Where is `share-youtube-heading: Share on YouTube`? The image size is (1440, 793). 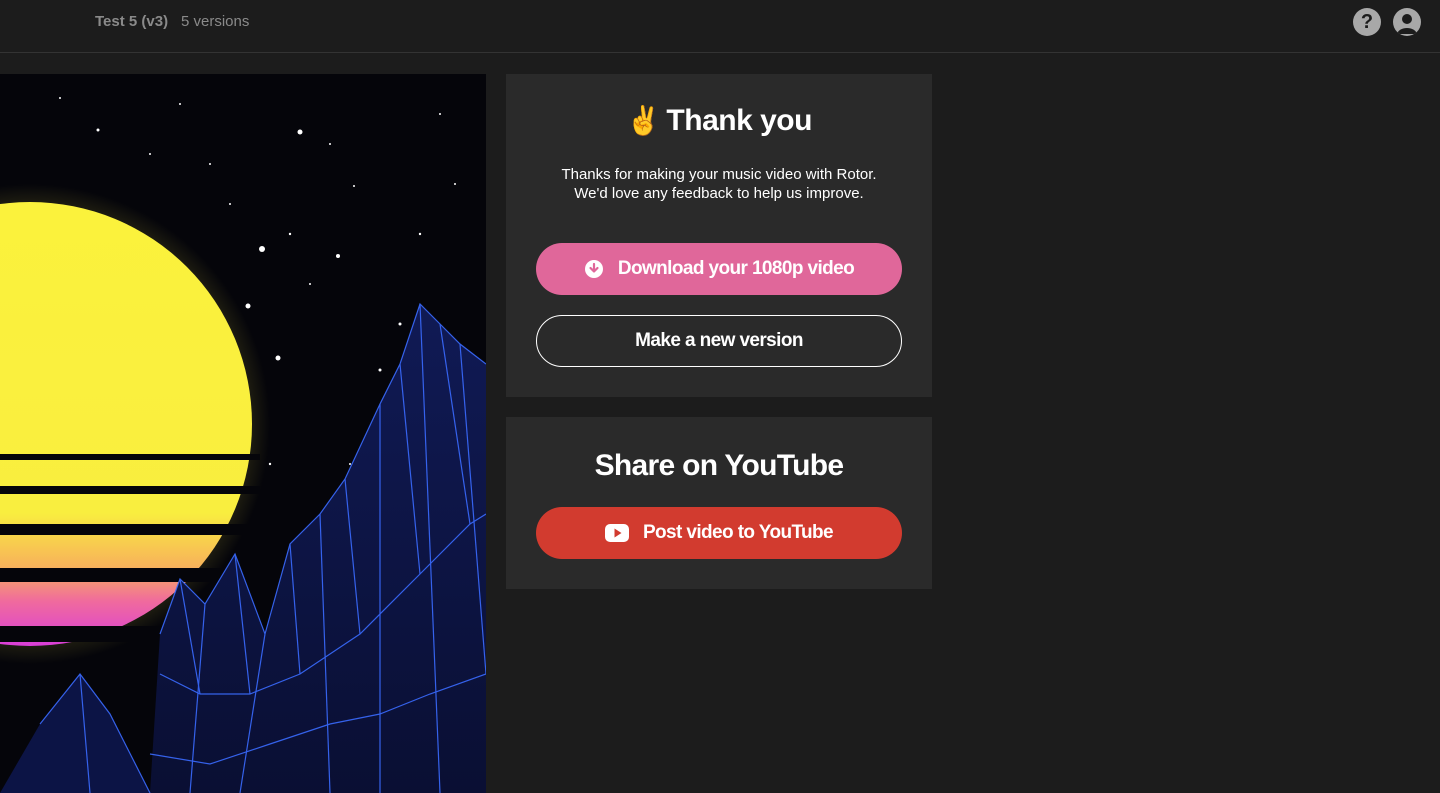 share-youtube-heading: Share on YouTube is located at coordinates (719, 465).